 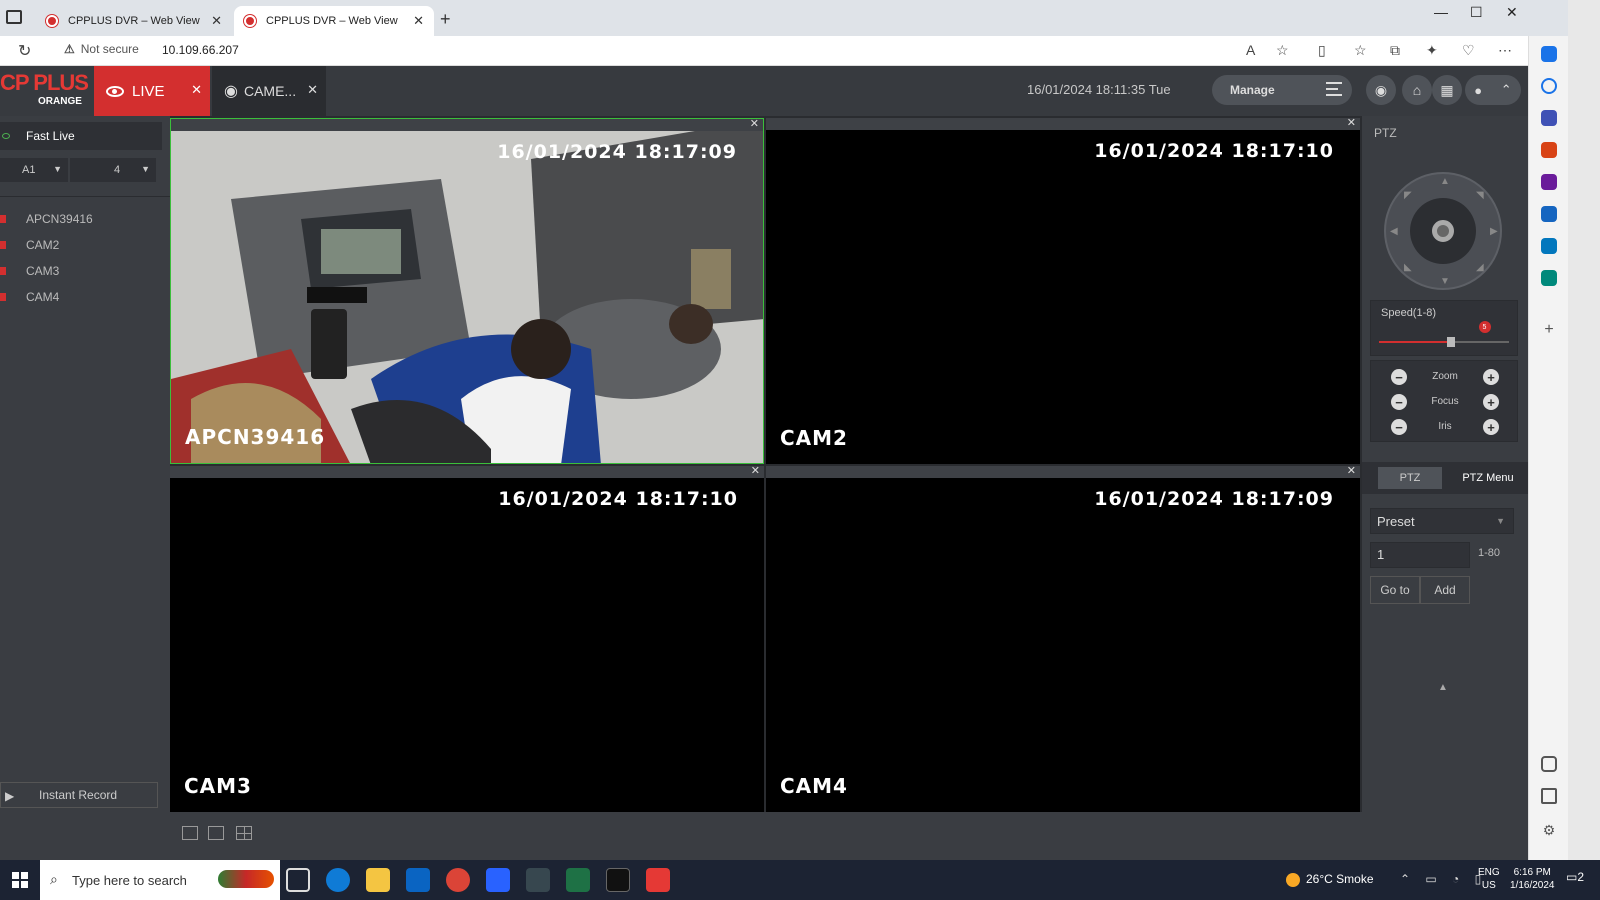 I want to click on arrow-down-icon: ▼, so click(x=1445, y=281).